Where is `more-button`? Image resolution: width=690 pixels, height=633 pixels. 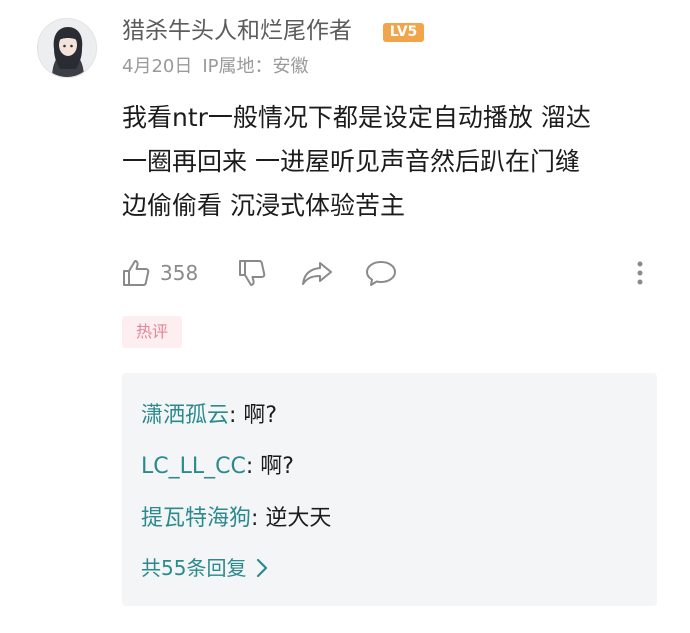
more-button is located at coordinates (640, 273).